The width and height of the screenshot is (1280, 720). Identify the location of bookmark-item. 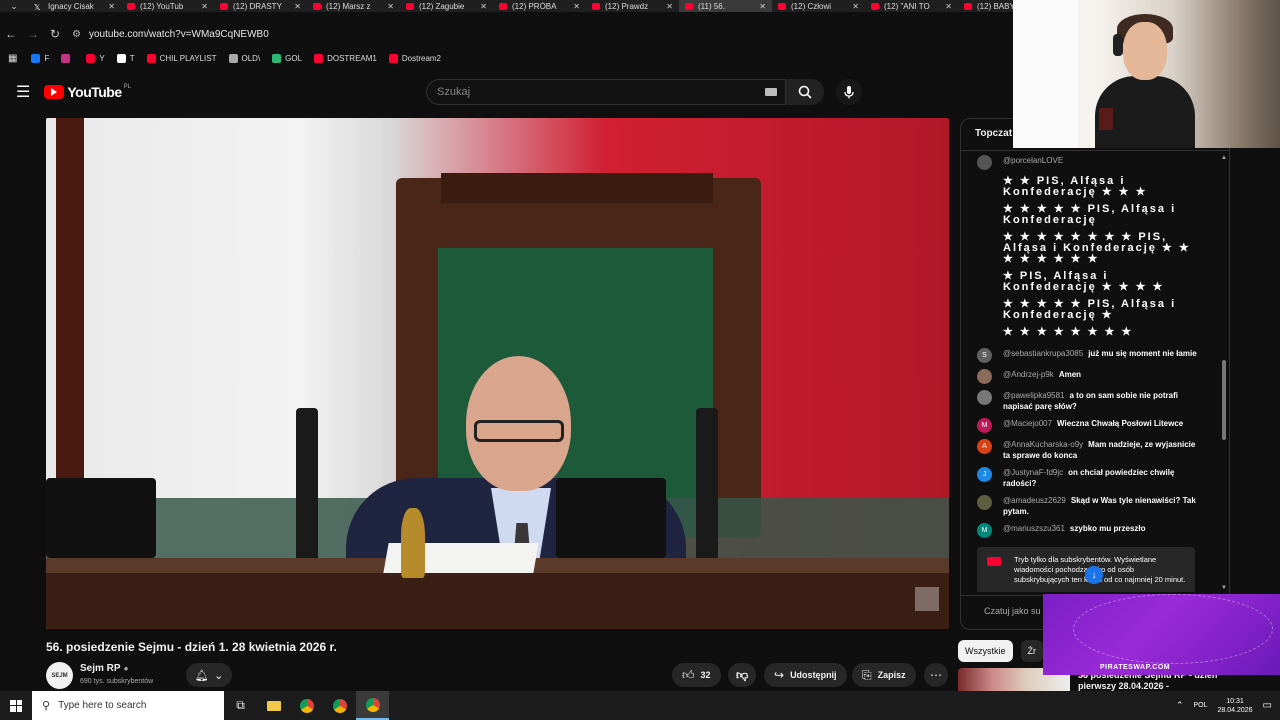
(67, 58).